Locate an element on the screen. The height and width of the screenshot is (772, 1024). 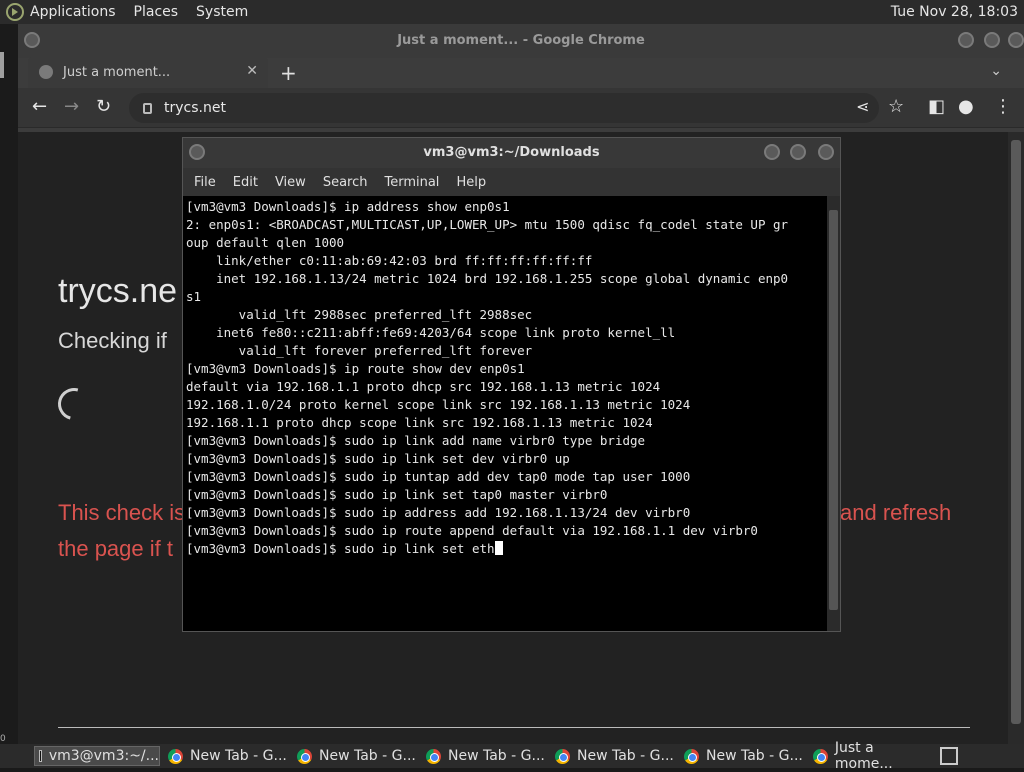
browser-tab: Just a moment... ✕ is located at coordinates (148, 72).